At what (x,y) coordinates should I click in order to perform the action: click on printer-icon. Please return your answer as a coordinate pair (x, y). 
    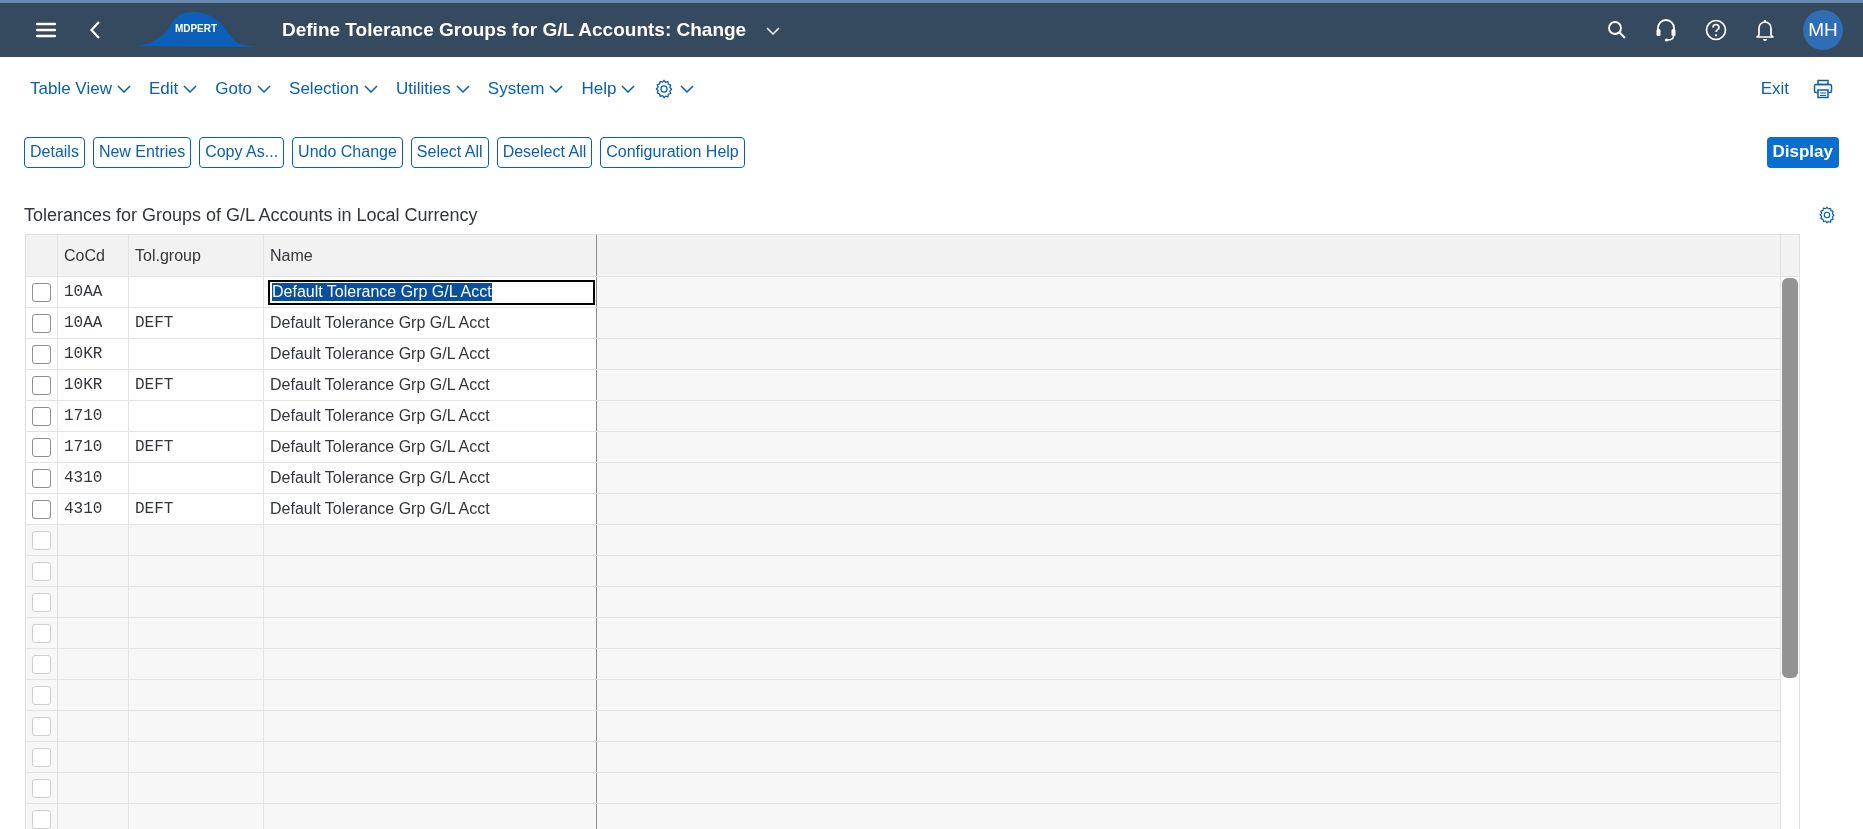
    Looking at the image, I should click on (1823, 89).